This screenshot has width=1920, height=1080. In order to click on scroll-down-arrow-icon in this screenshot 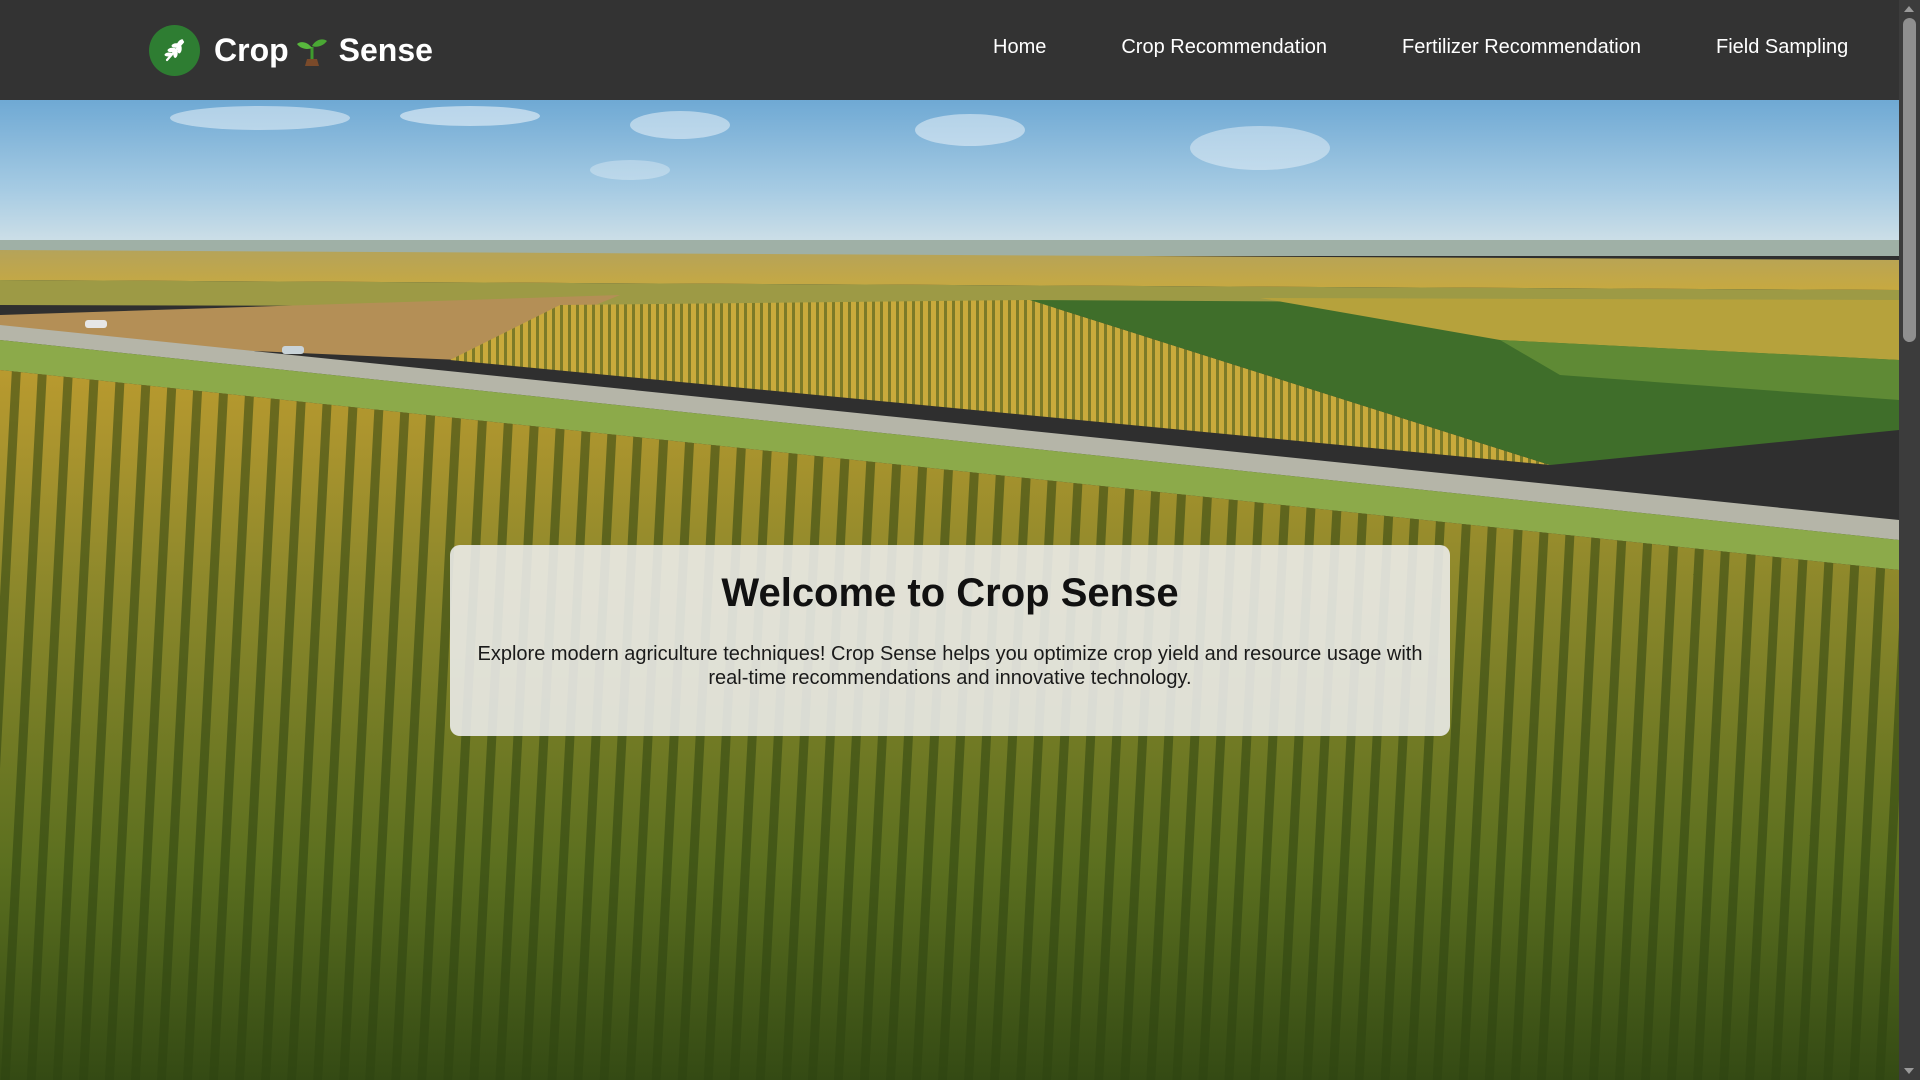, I will do `click(1909, 1071)`.